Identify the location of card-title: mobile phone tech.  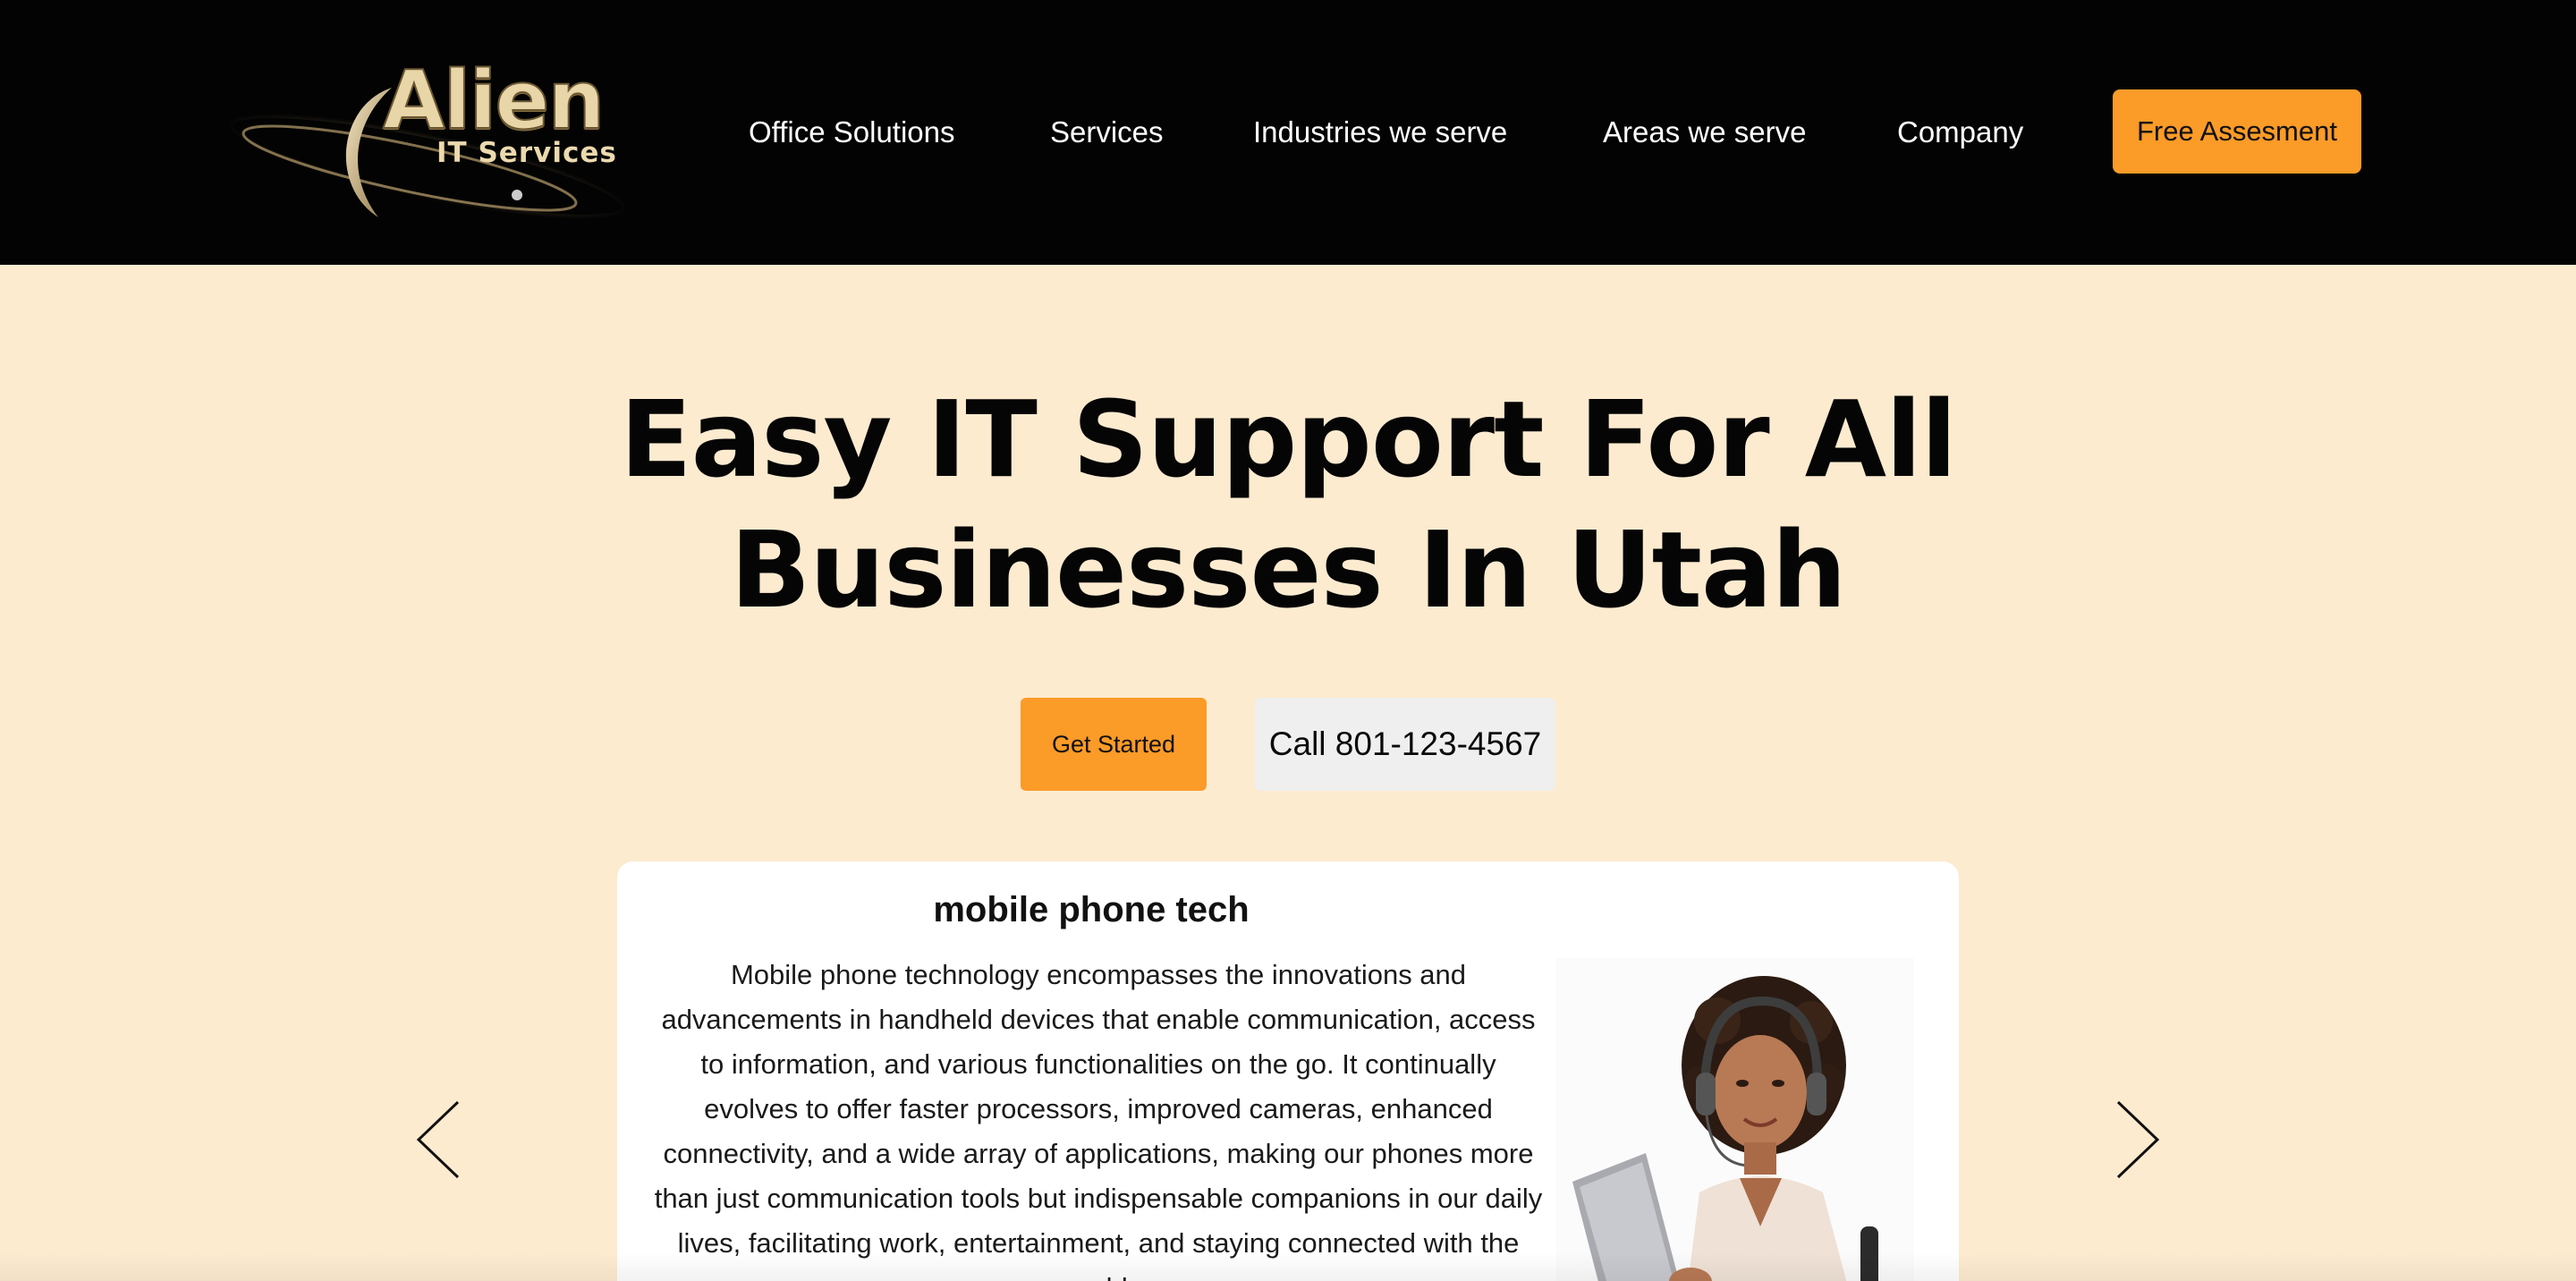
(1091, 909).